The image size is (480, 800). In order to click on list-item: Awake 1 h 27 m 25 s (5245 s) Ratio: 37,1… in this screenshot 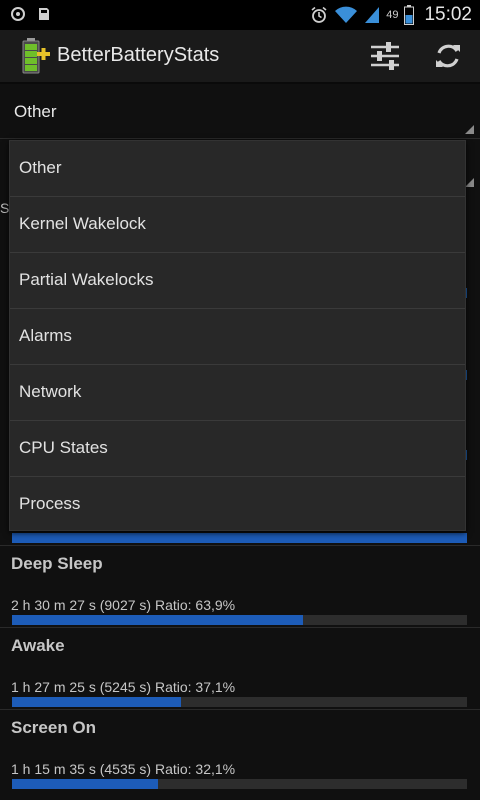, I will do `click(240, 668)`.